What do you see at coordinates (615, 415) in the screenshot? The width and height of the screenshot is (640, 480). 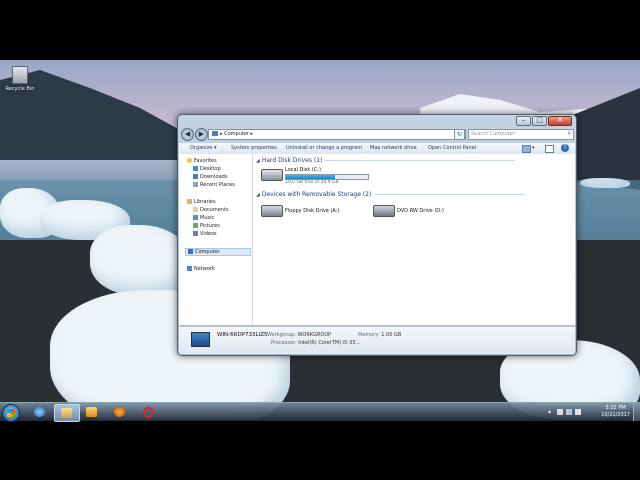 I see `clock-date: 10/21/2017` at bounding box center [615, 415].